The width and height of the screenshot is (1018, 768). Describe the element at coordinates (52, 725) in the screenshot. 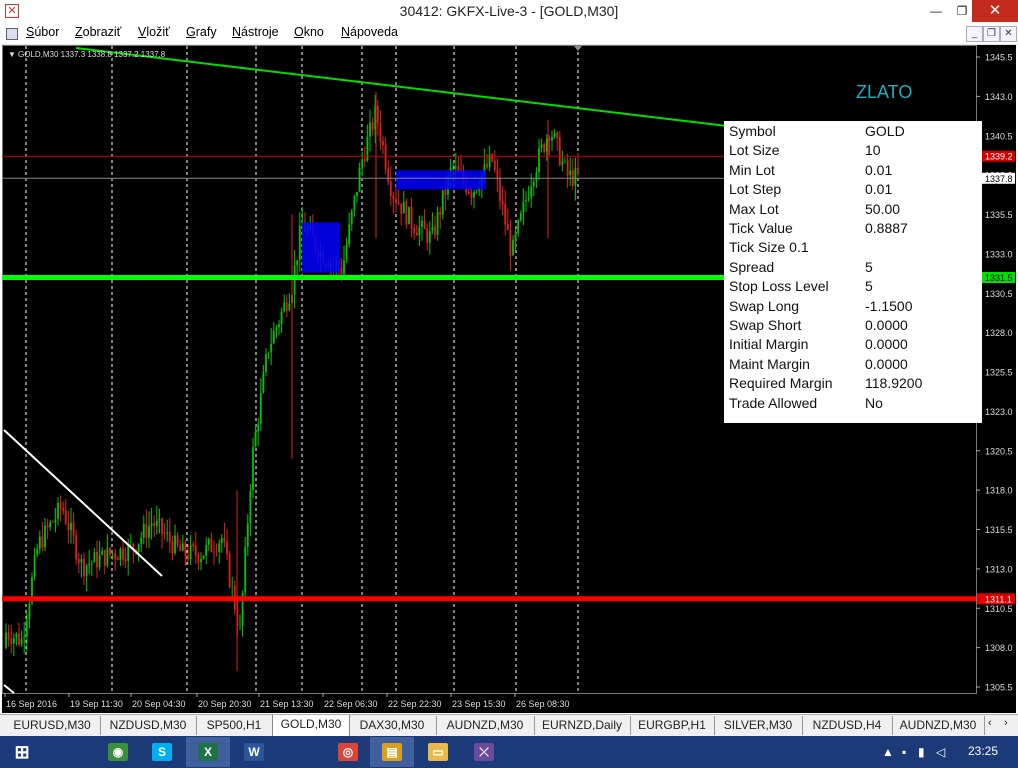

I see `chart-tab: EURUSD,M30` at that location.